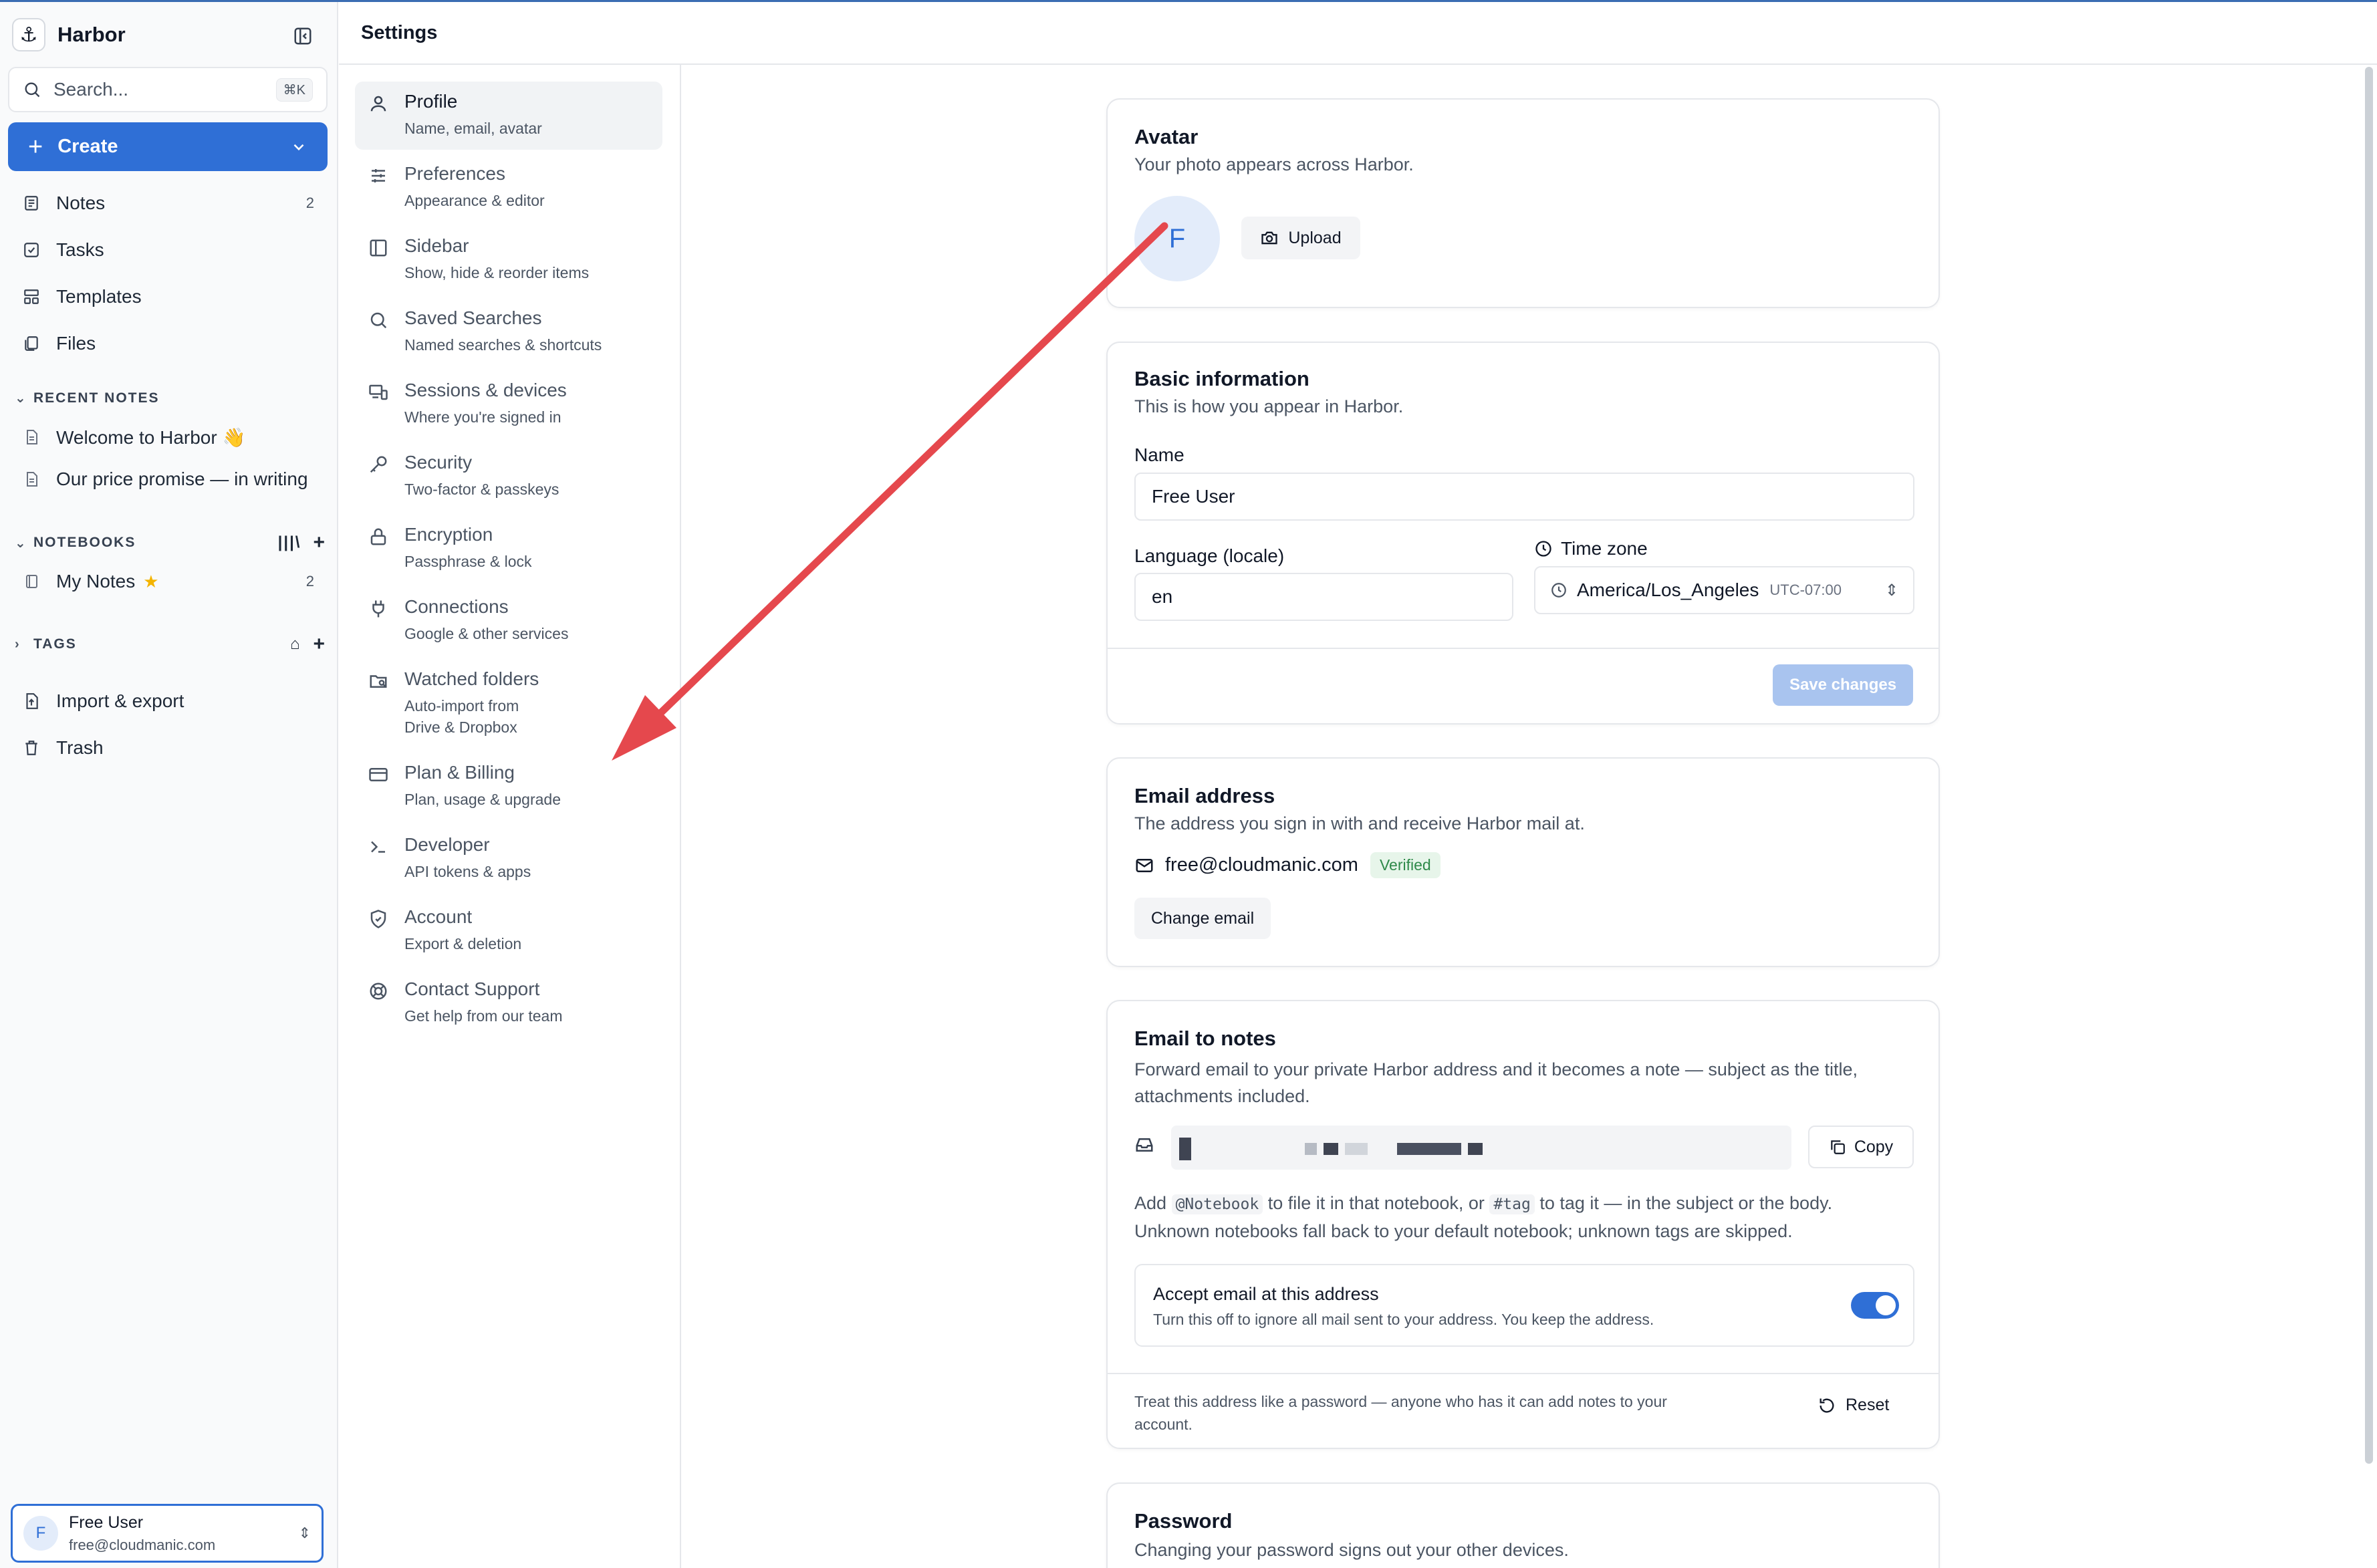  Describe the element at coordinates (509, 621) in the screenshot. I see `settings-tab-connections: Connections Google & other services` at that location.